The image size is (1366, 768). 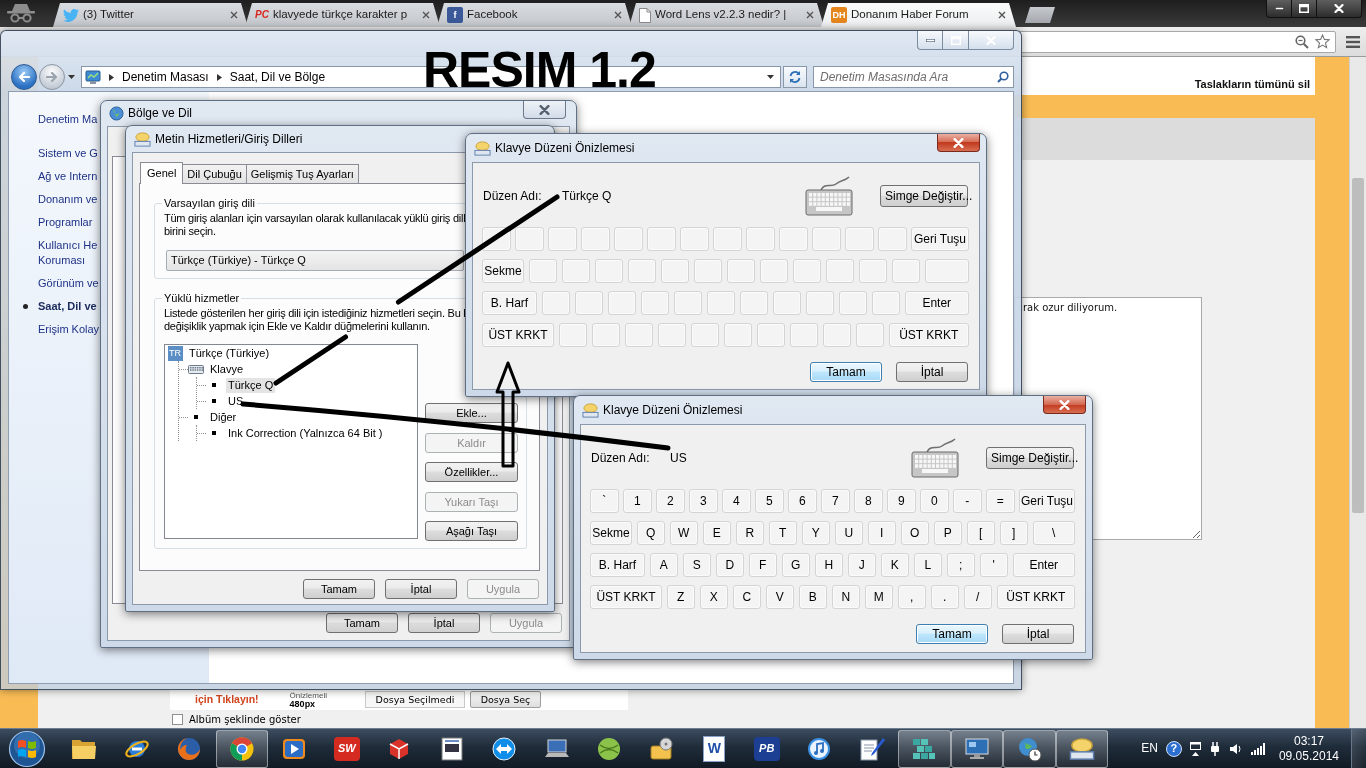 What do you see at coordinates (150, 15) in the screenshot?
I see `browser-tab: (3) Twitter` at bounding box center [150, 15].